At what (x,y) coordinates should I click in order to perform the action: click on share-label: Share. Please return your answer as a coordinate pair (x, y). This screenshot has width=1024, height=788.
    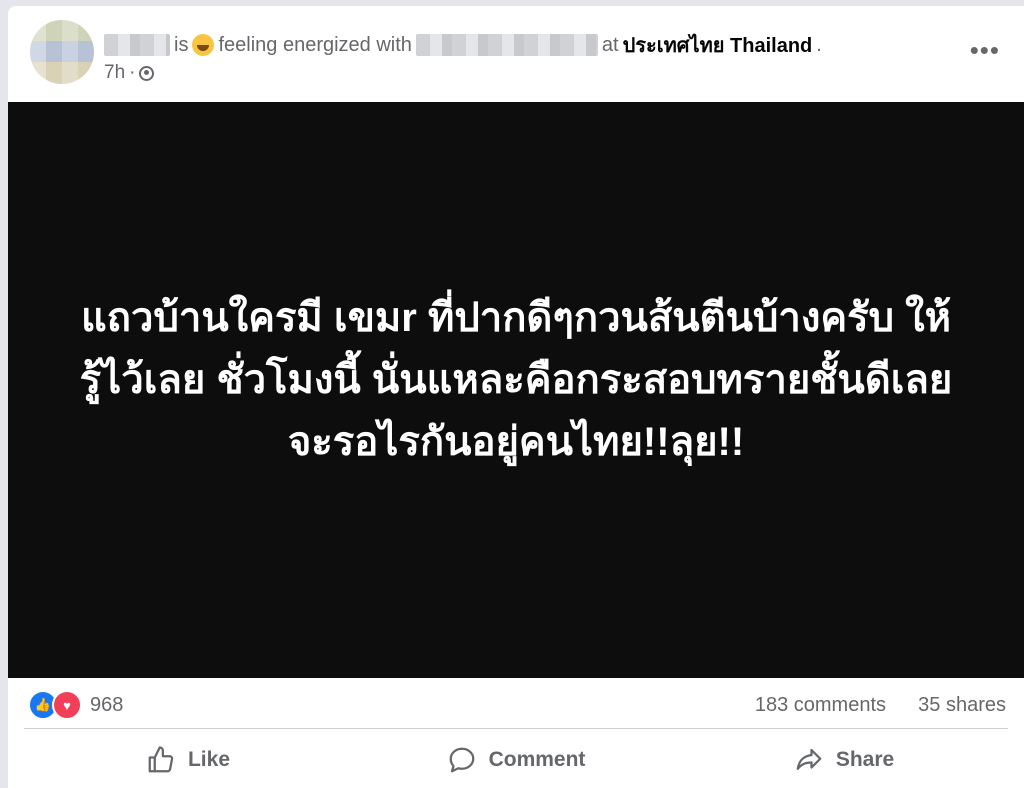
    Looking at the image, I should click on (865, 759).